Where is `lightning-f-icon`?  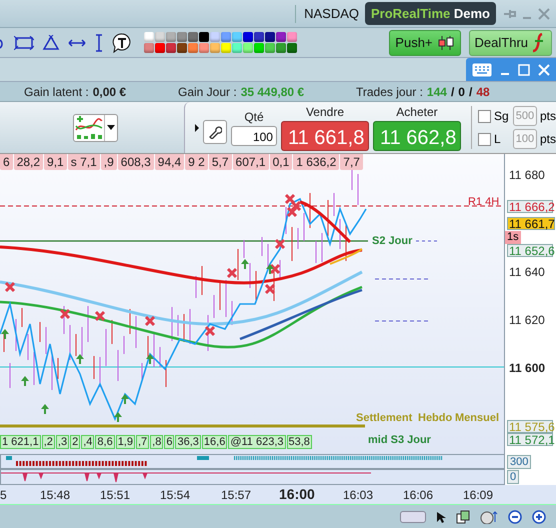
lightning-f-icon is located at coordinates (539, 42).